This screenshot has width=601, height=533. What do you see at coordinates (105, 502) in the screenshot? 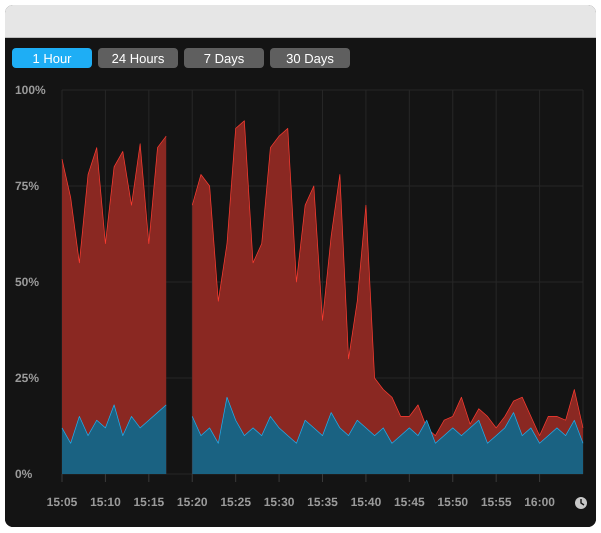
I see `x-tick-label: 15:10` at bounding box center [105, 502].